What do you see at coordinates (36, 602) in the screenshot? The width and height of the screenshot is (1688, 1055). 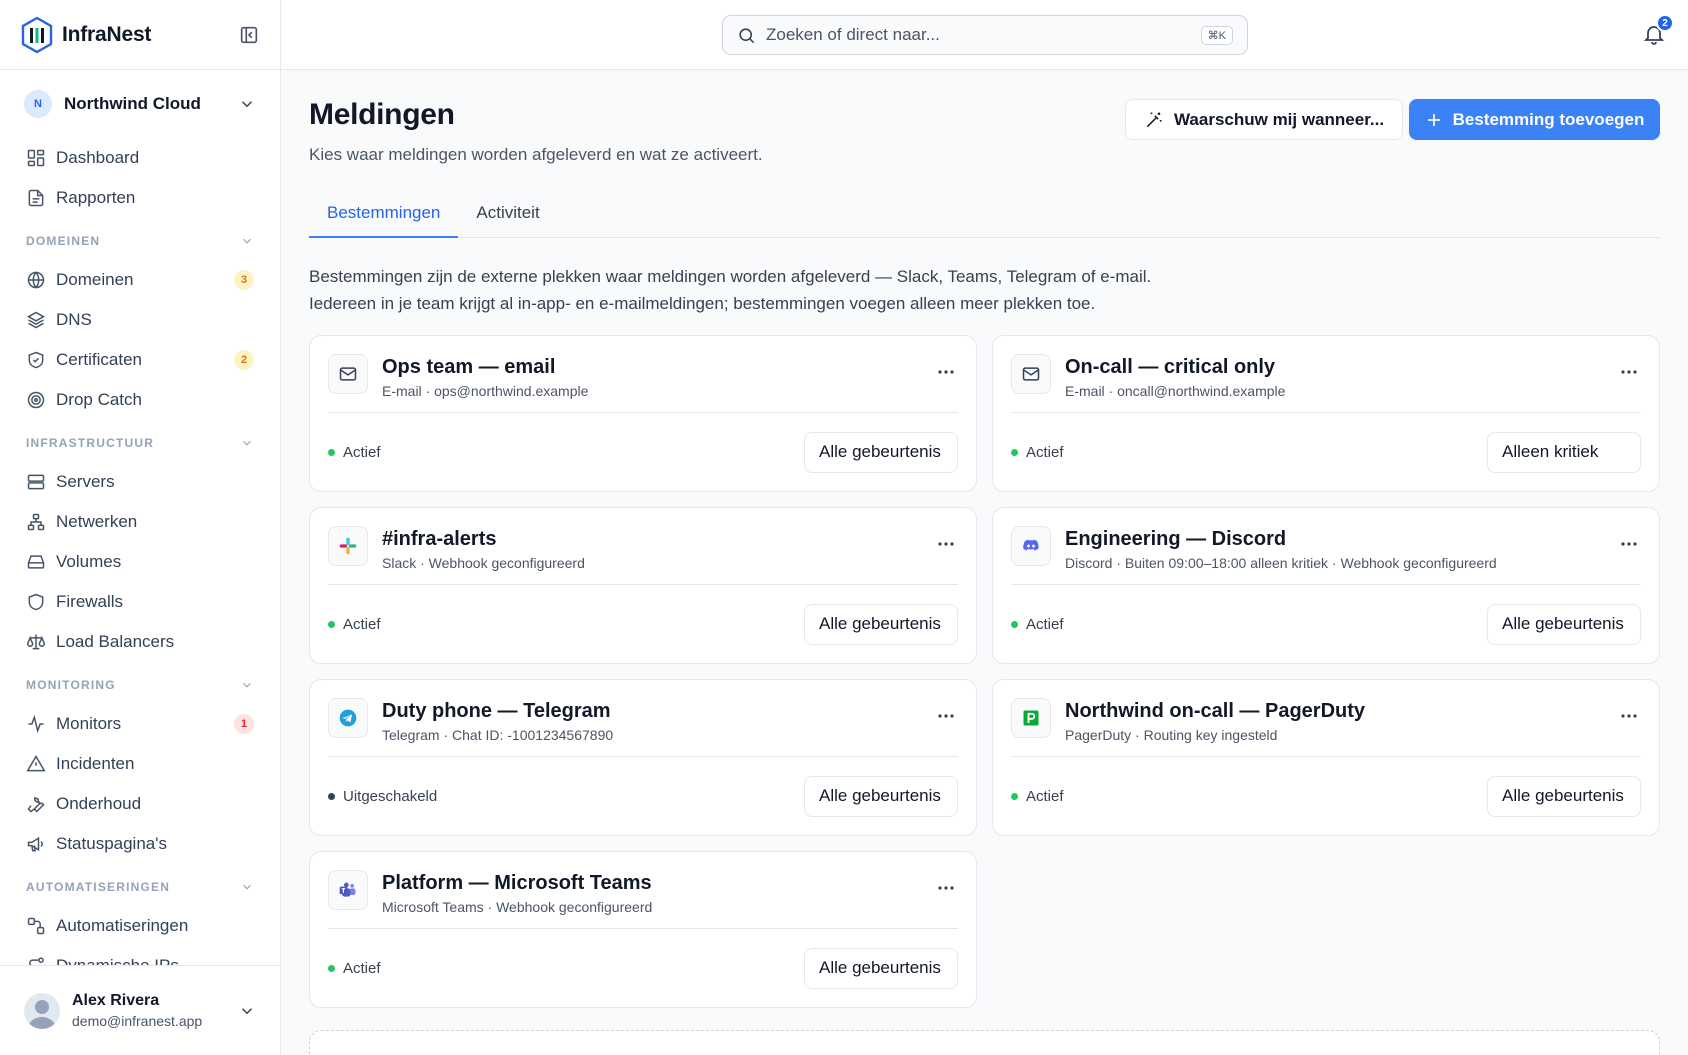 I see `shield-icon` at bounding box center [36, 602].